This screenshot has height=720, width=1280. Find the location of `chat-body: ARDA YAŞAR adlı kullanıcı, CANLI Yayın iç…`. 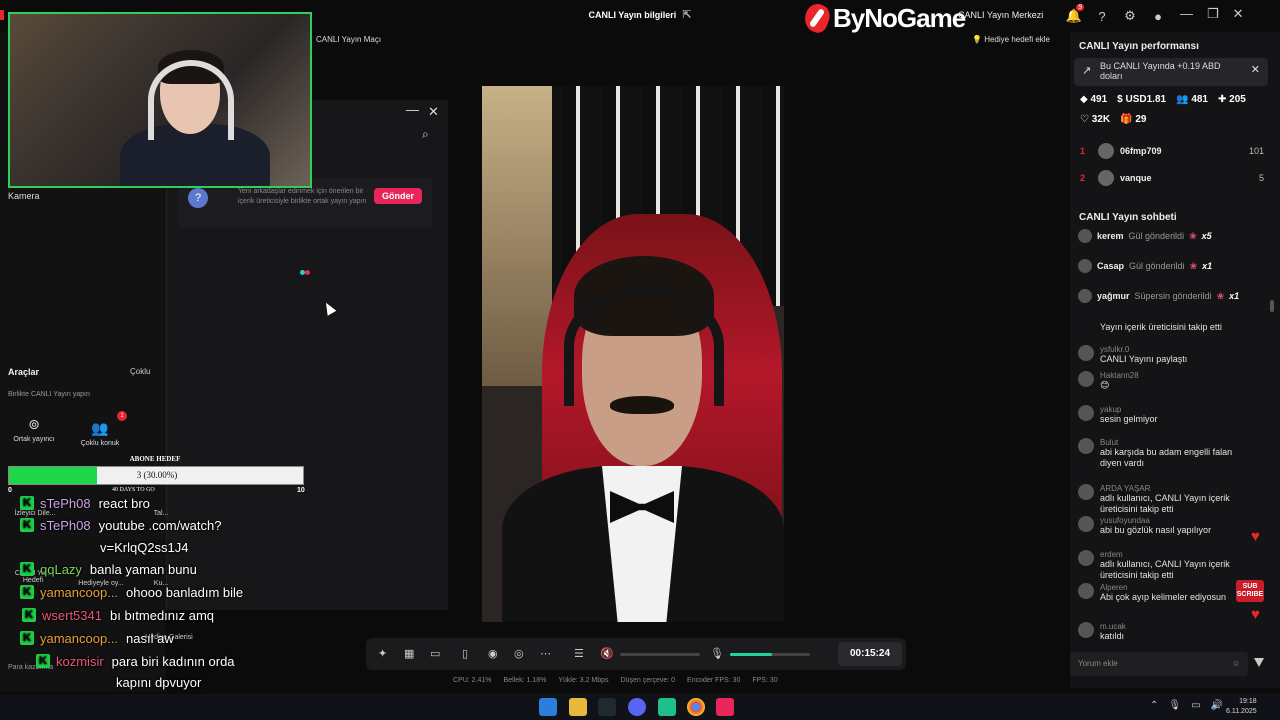

chat-body: ARDA YAŞAR adlı kullanıcı, CANLI Yayın iç… is located at coordinates (1175, 499).